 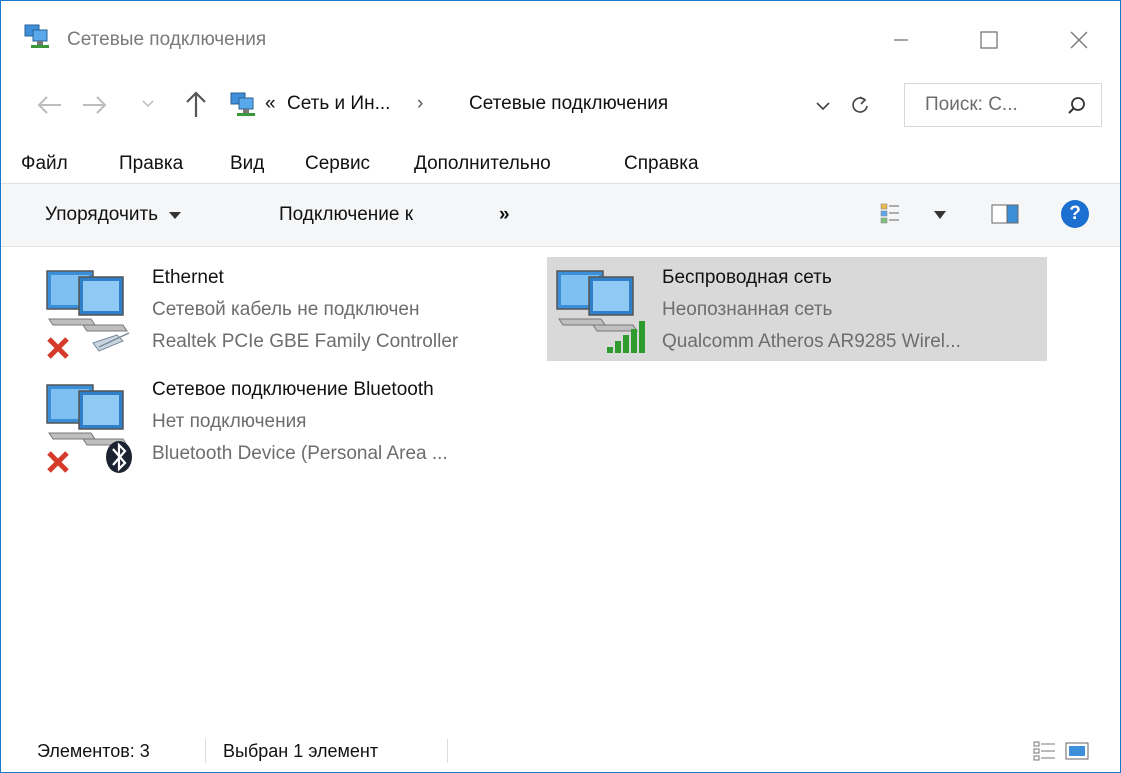 I want to click on connection-status: Нет подключения, so click(x=229, y=421).